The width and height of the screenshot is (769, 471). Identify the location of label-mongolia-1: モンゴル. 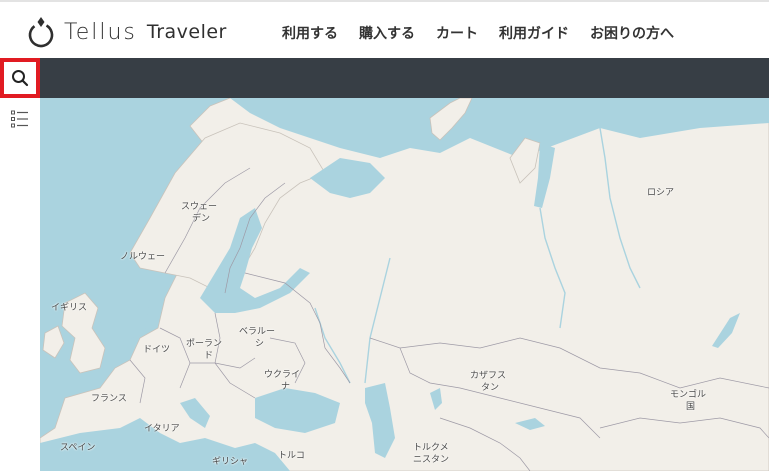
(688, 395).